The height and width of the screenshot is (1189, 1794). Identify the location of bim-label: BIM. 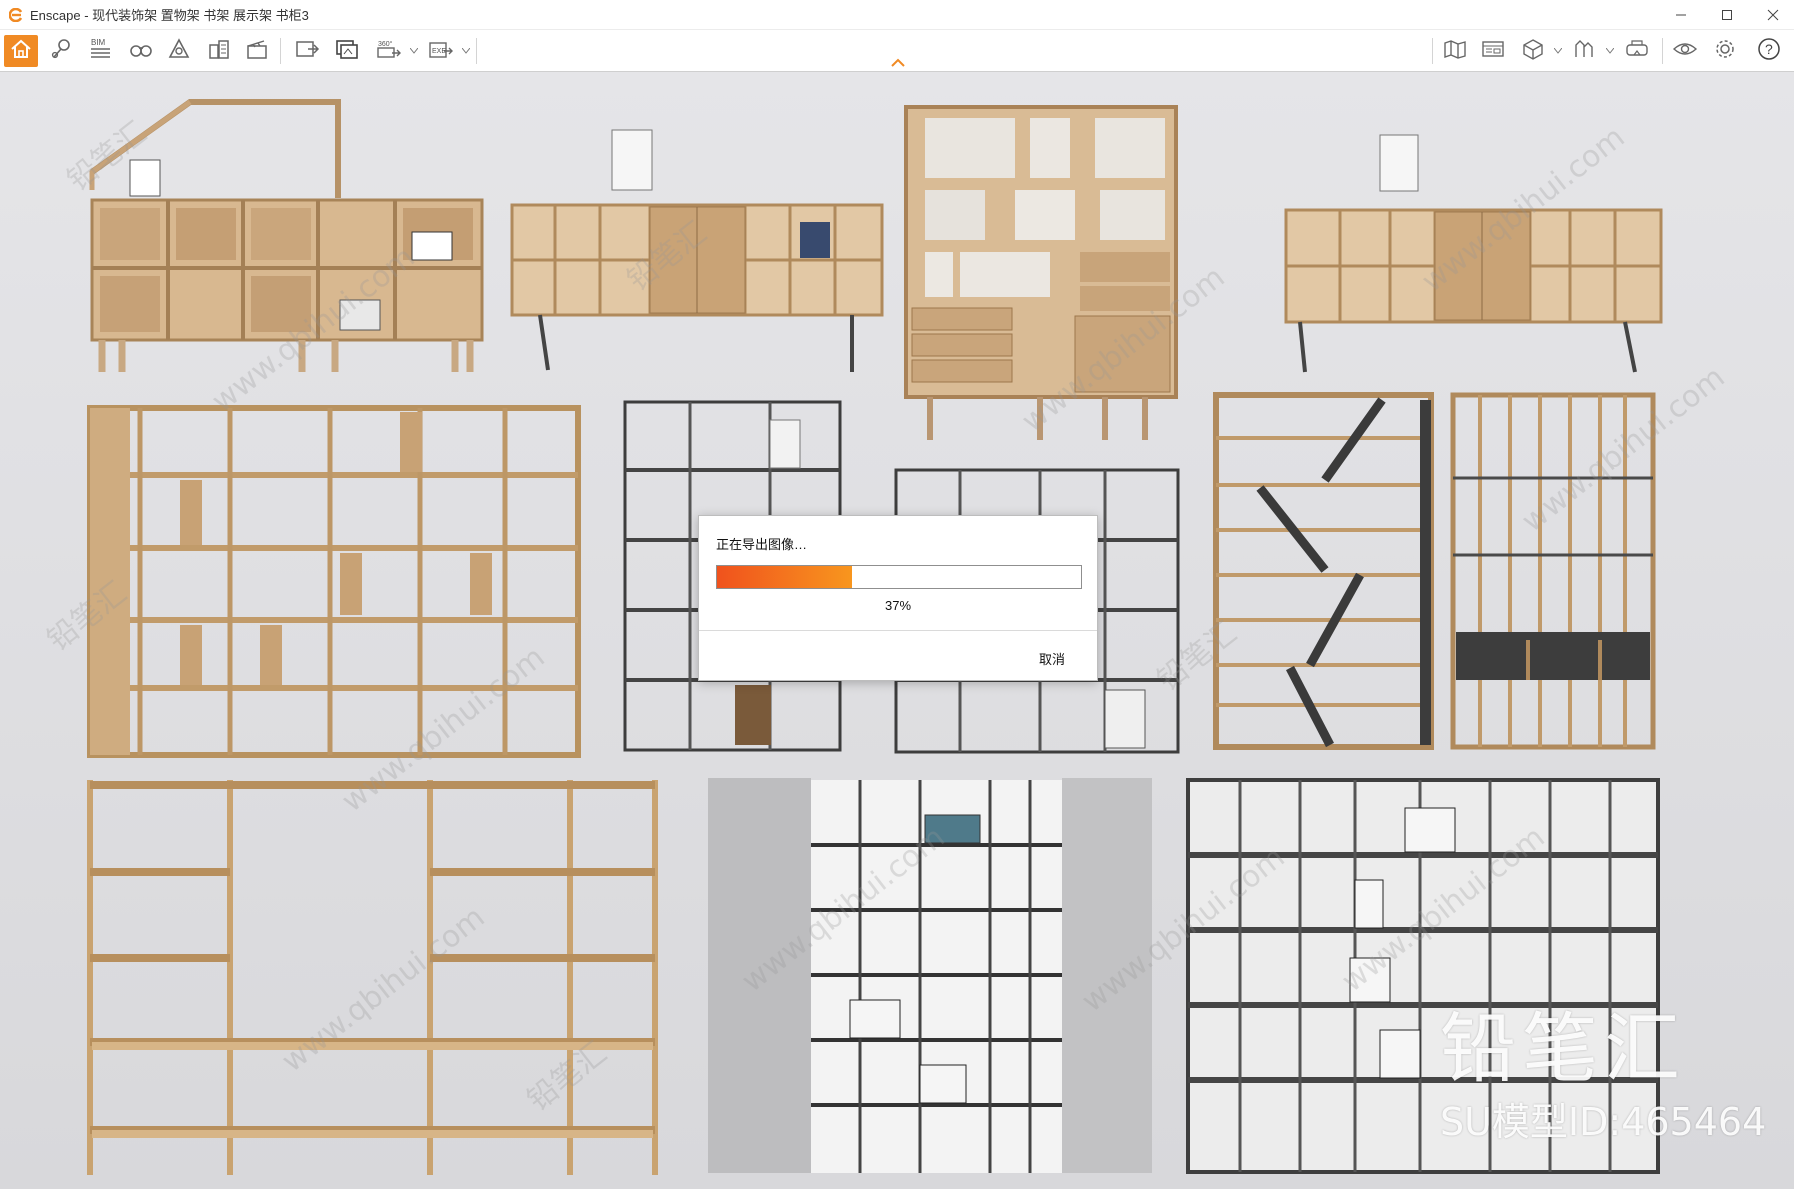
(98, 42).